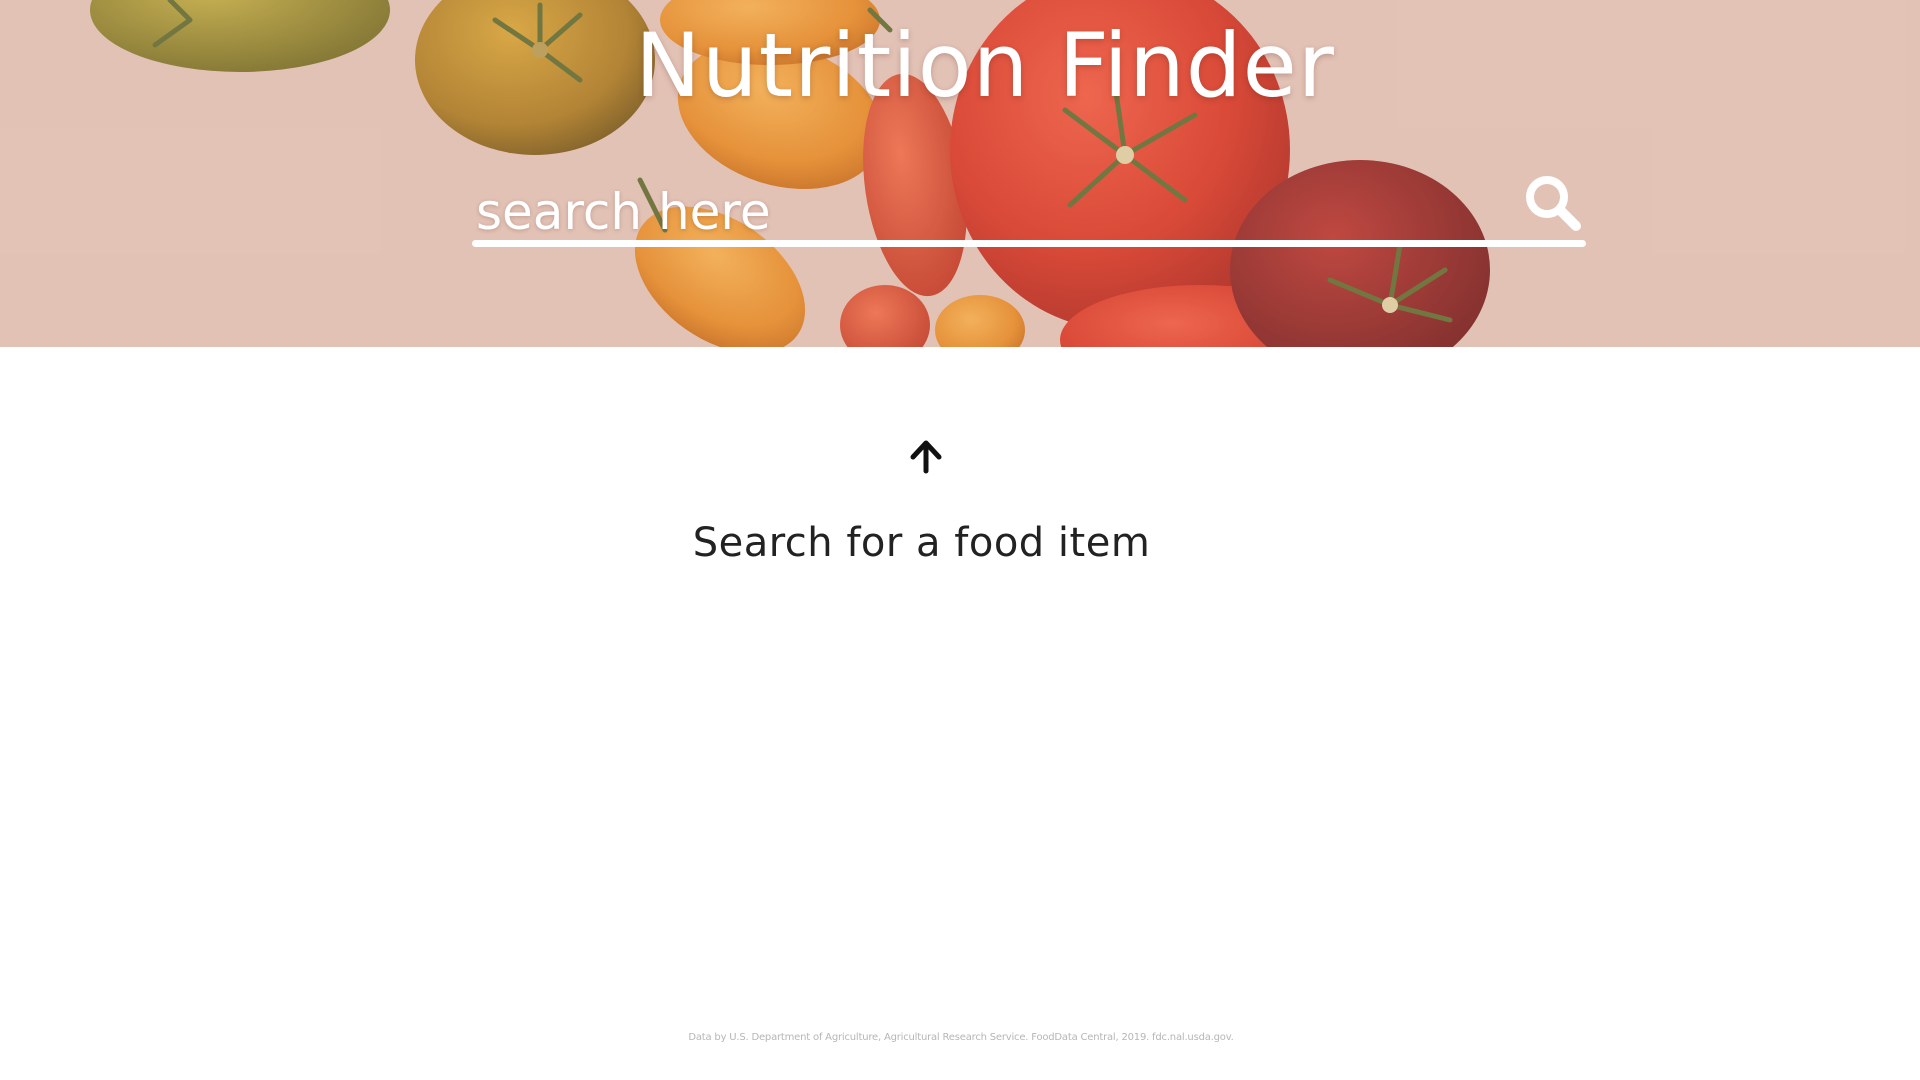 The width and height of the screenshot is (1920, 1080). I want to click on search-icon, so click(1553, 203).